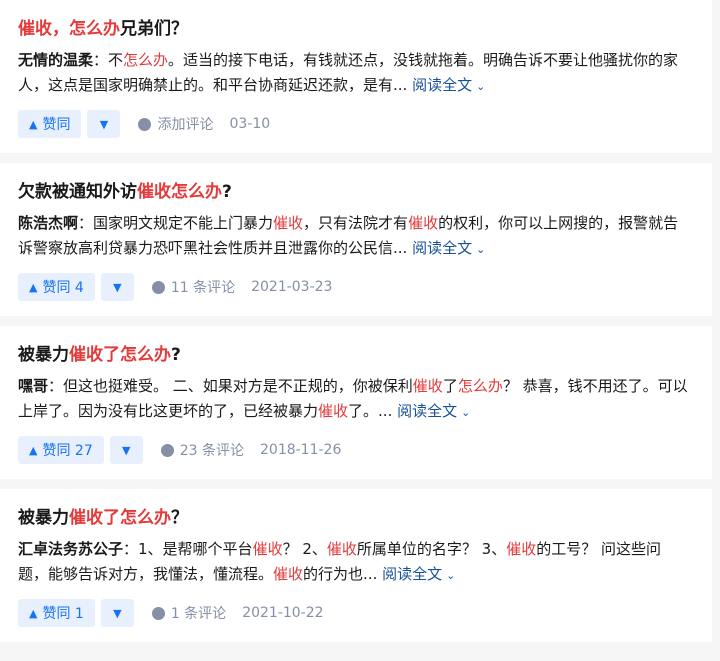 The width and height of the screenshot is (720, 661). I want to click on title-highlight: 催收，怎么办, so click(69, 29).